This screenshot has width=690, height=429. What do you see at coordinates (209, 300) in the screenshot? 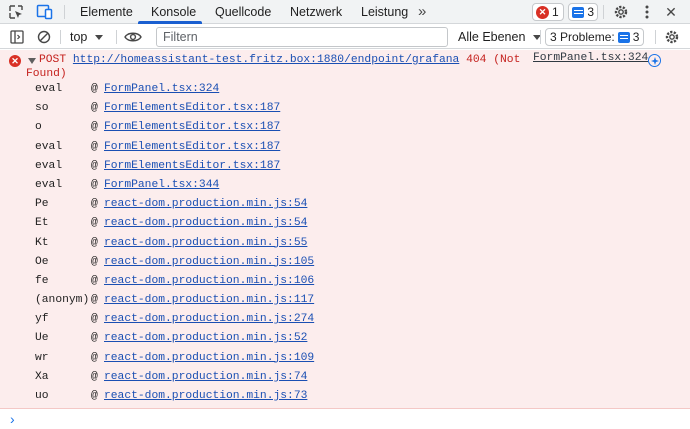
I see `stack-frame-source-link: react-dom.production.min.js:117` at bounding box center [209, 300].